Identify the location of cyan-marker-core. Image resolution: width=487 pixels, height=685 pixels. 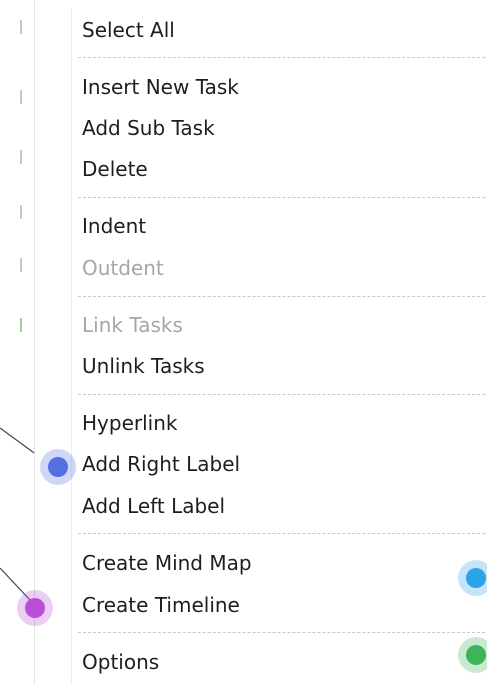
(476, 578).